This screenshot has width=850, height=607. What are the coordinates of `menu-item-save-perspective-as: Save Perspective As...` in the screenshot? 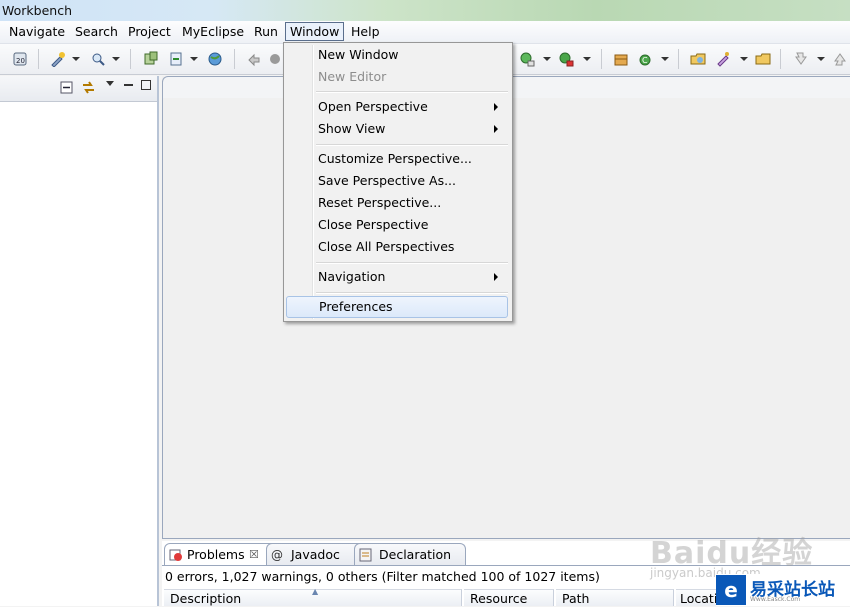 It's located at (397, 181).